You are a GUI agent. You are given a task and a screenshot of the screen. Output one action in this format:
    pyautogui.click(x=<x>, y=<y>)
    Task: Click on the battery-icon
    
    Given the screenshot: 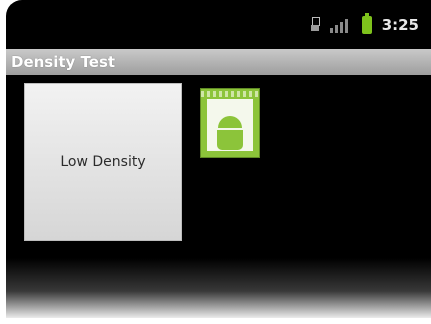 What is the action you would take?
    pyautogui.click(x=366, y=23)
    